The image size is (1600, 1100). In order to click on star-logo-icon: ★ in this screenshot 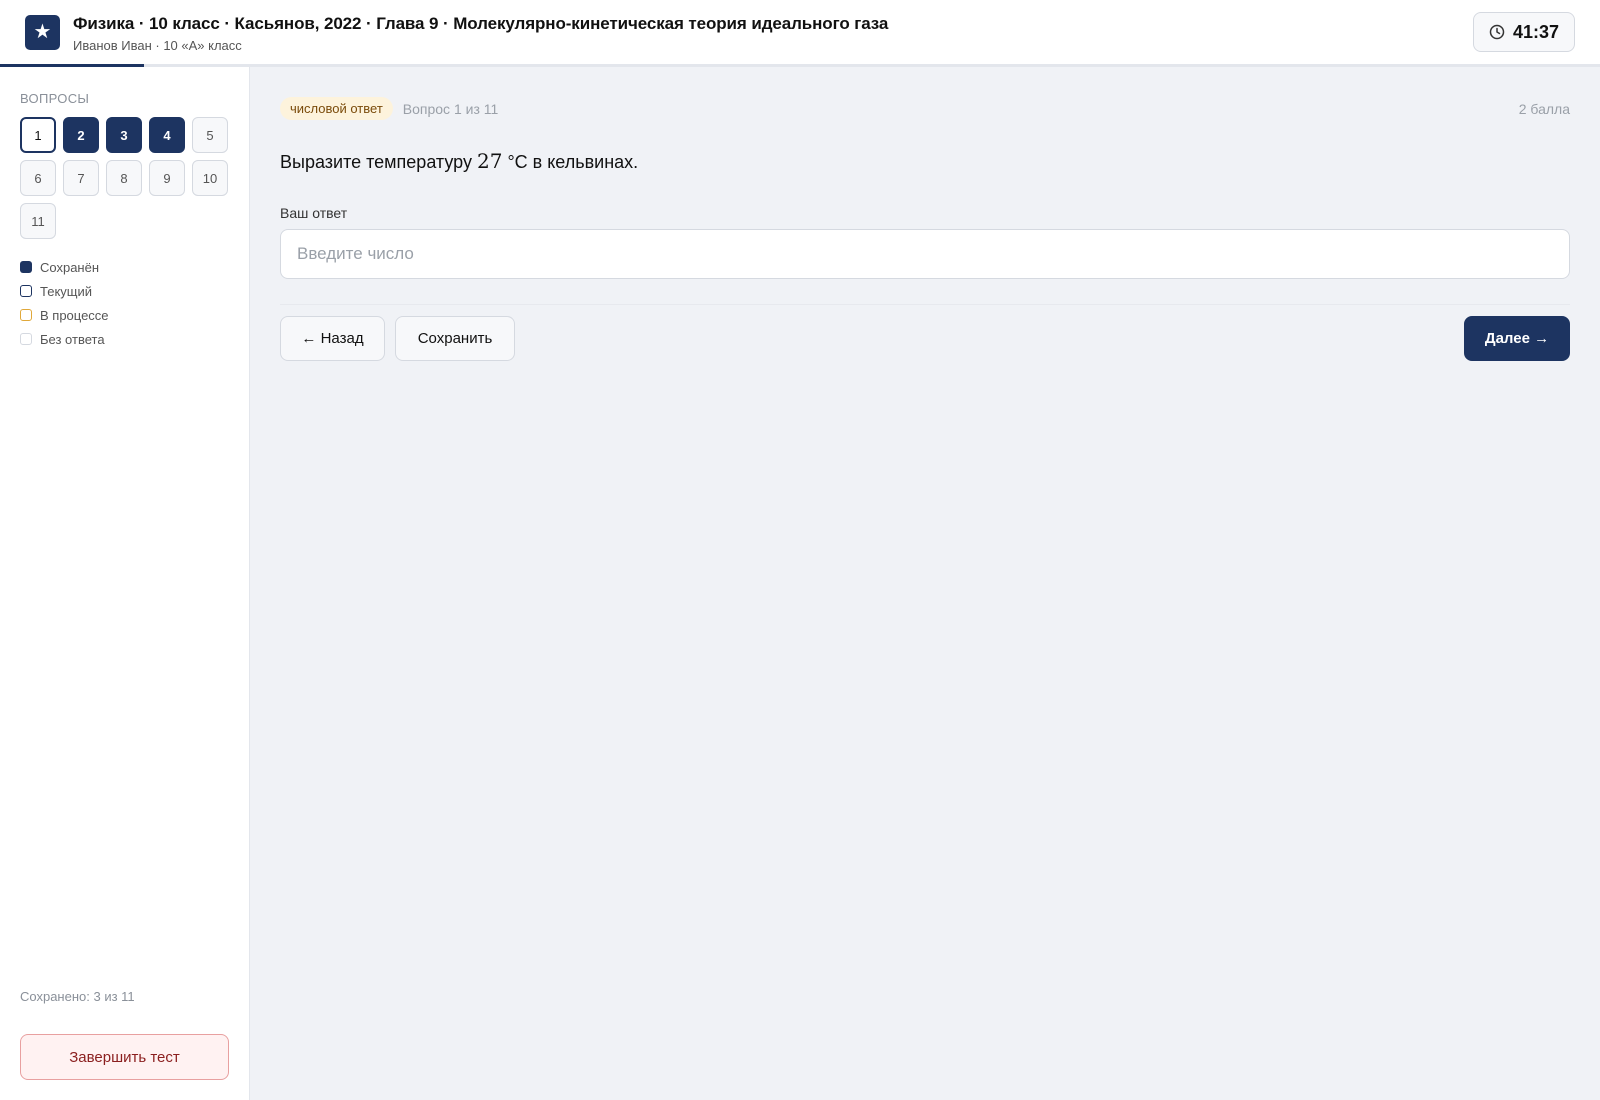, I will do `click(42, 32)`.